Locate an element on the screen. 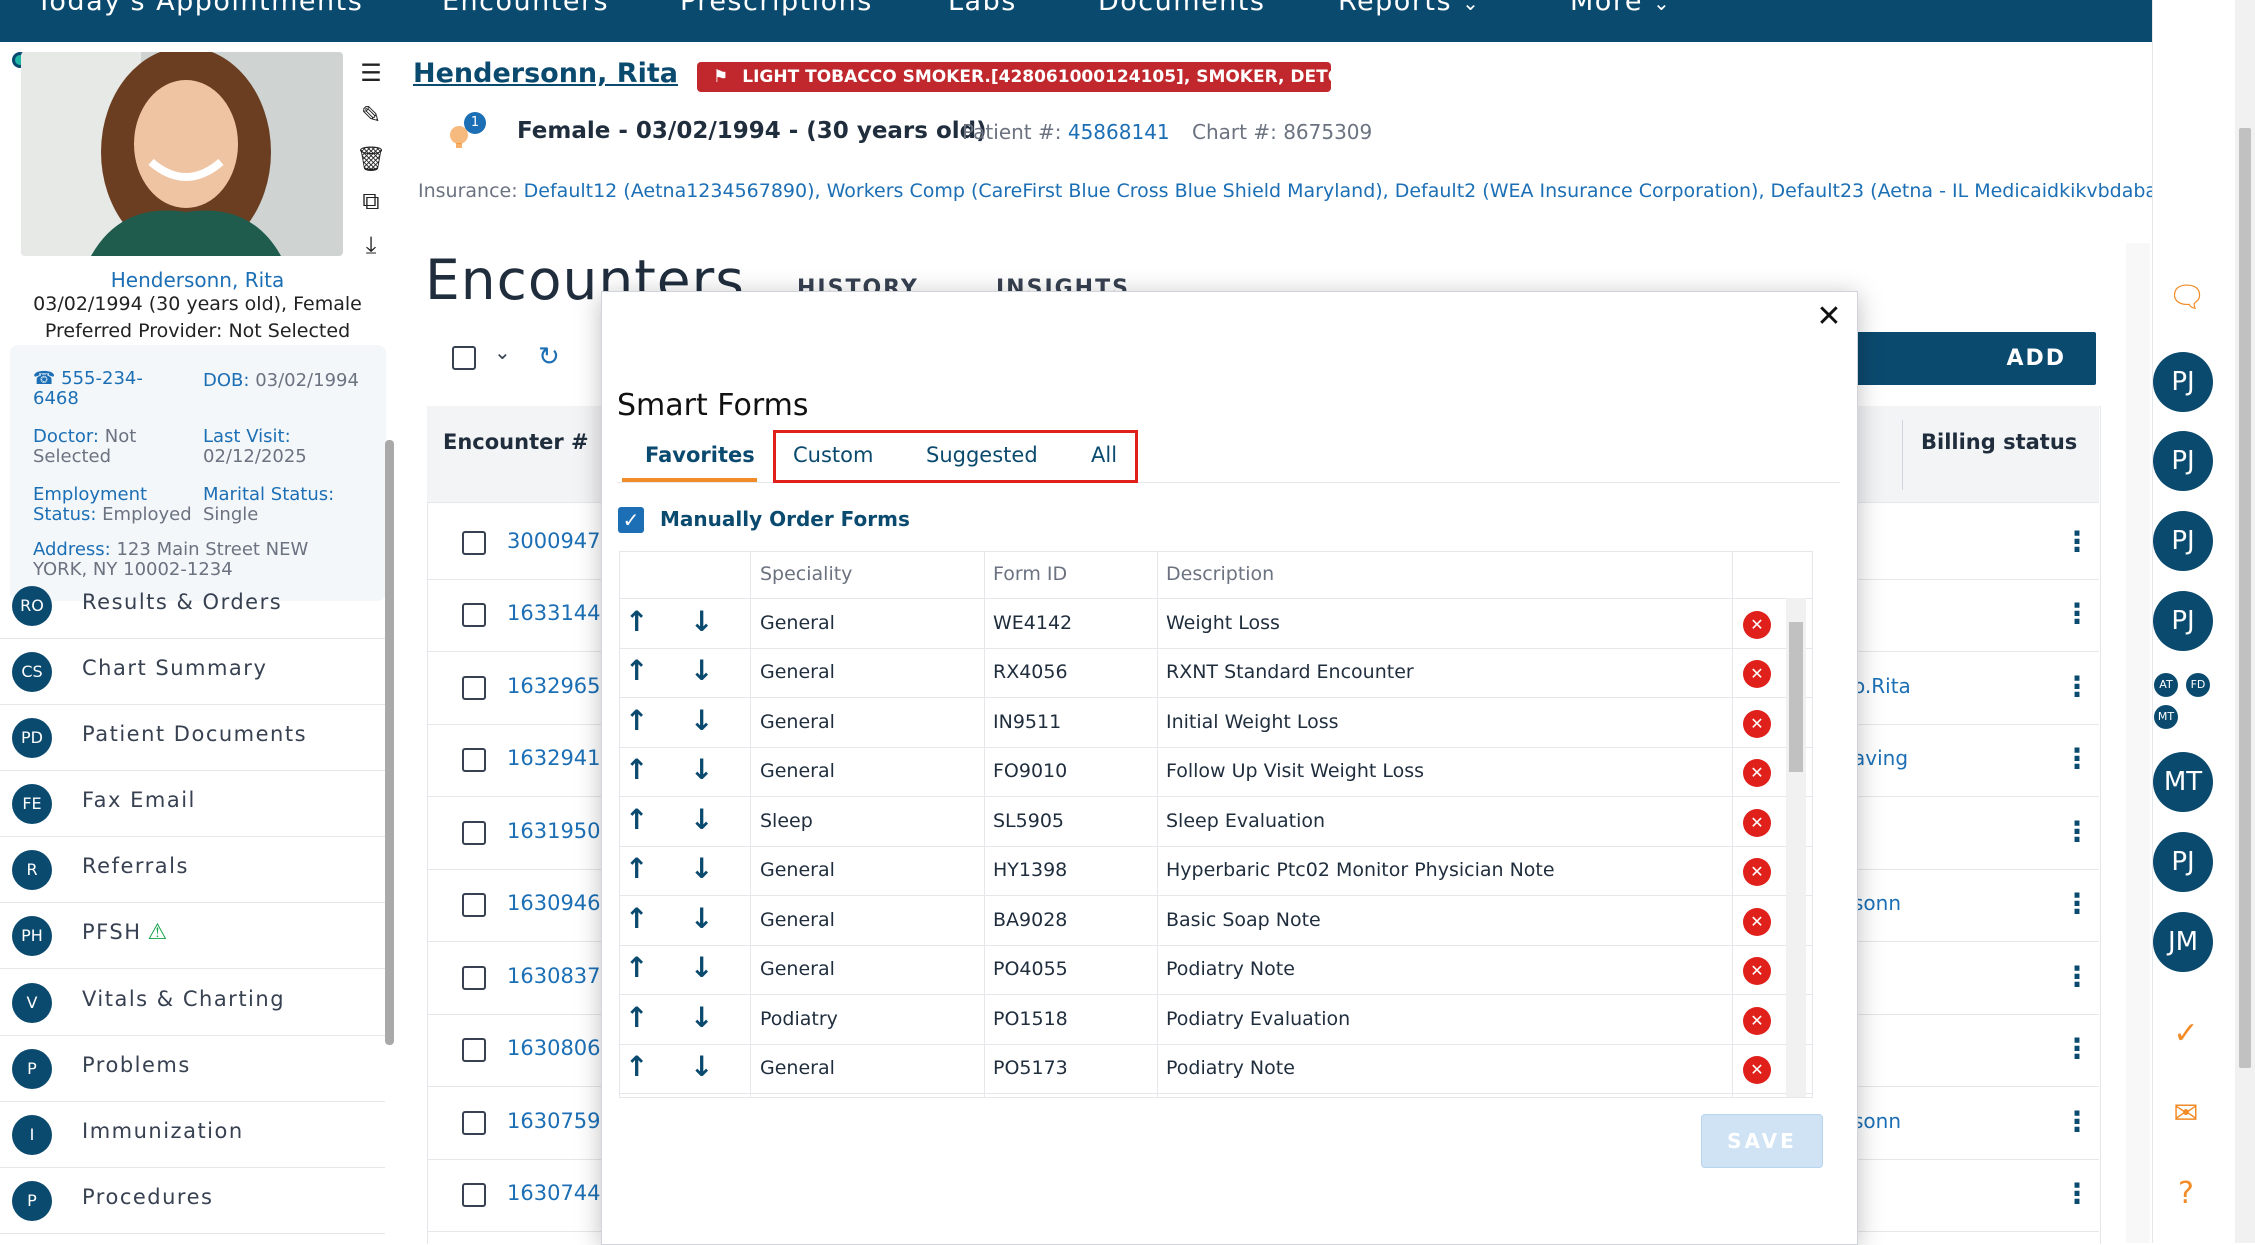  manual-order-label: Manually Order Forms is located at coordinates (785, 519).